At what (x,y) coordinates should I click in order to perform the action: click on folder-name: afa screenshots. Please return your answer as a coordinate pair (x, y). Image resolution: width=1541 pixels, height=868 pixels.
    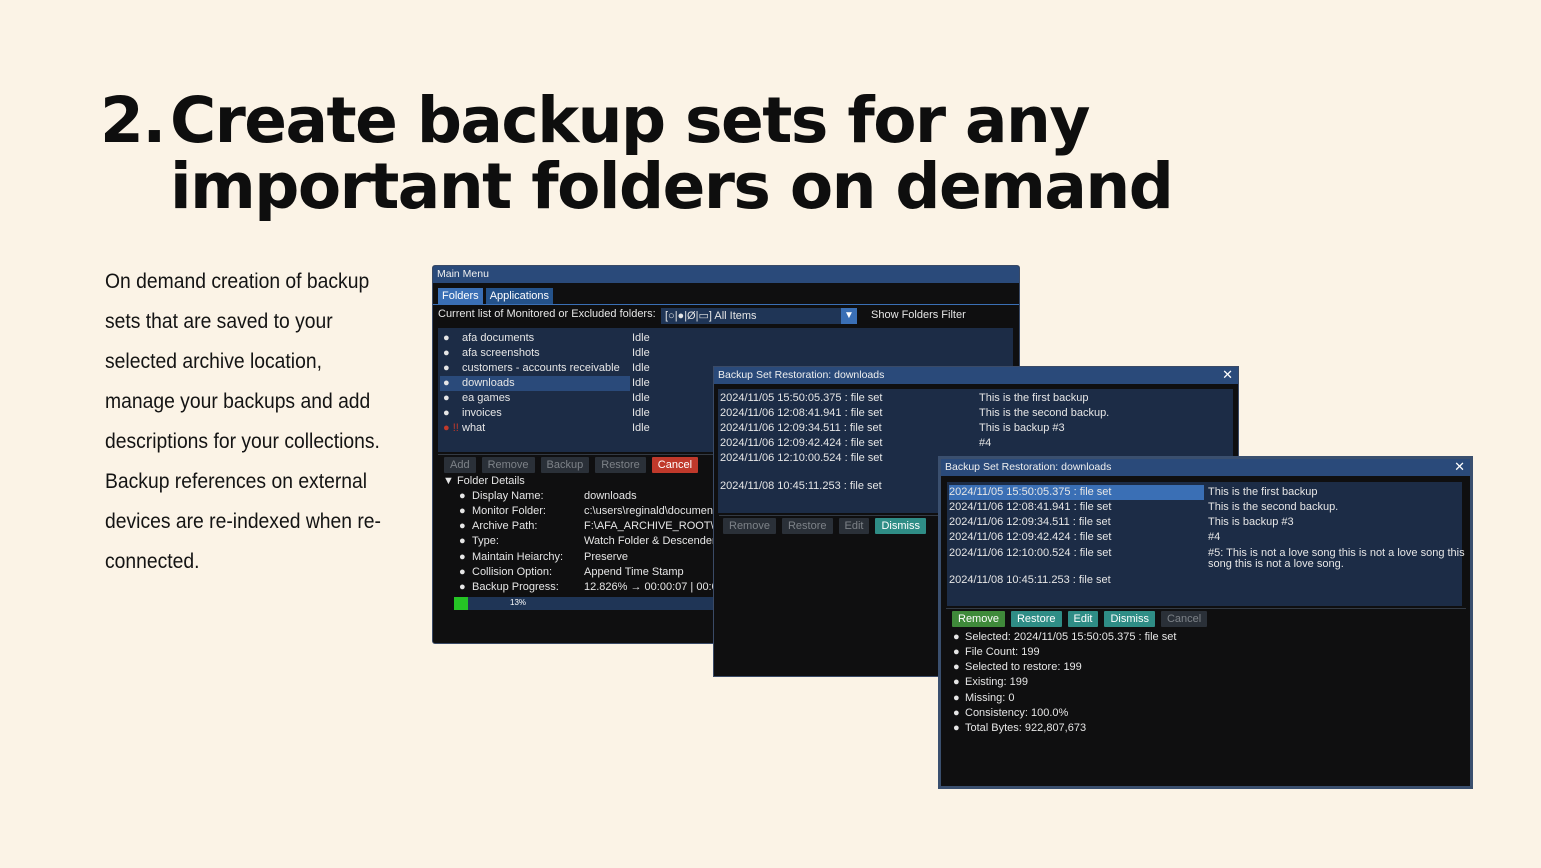
    Looking at the image, I should click on (501, 353).